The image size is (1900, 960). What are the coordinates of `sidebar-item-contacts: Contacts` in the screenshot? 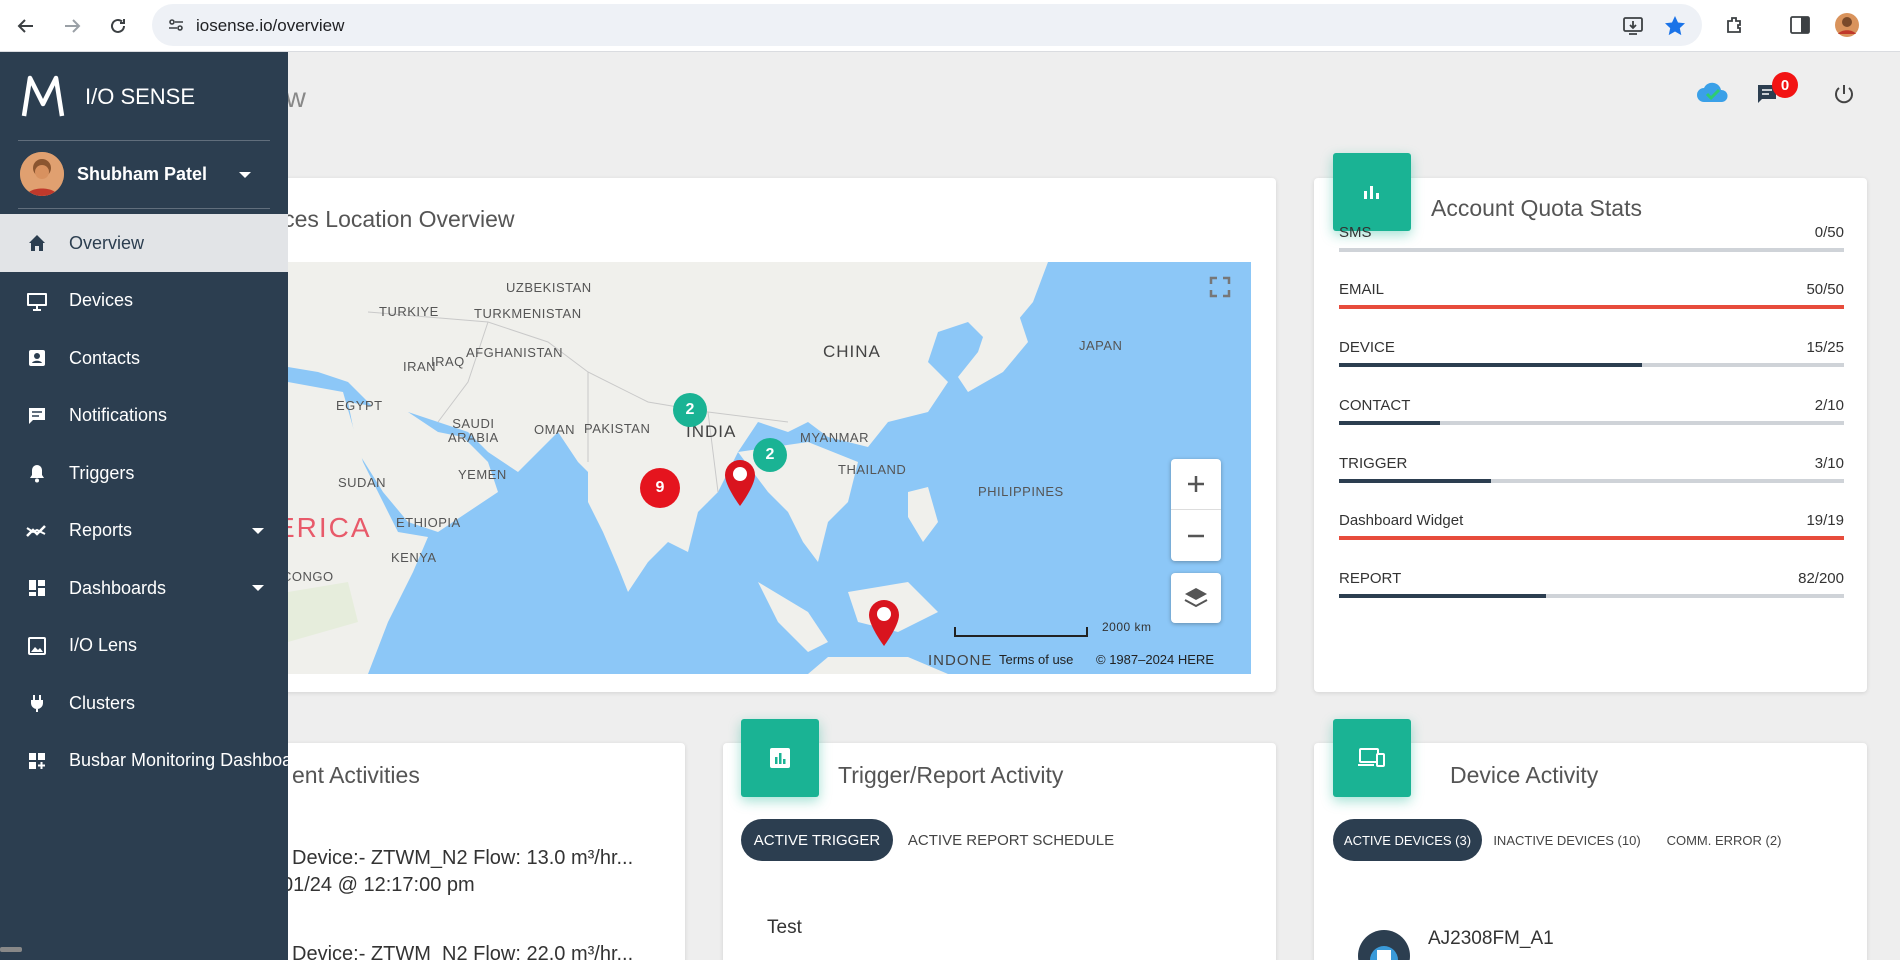 It's located at (144, 358).